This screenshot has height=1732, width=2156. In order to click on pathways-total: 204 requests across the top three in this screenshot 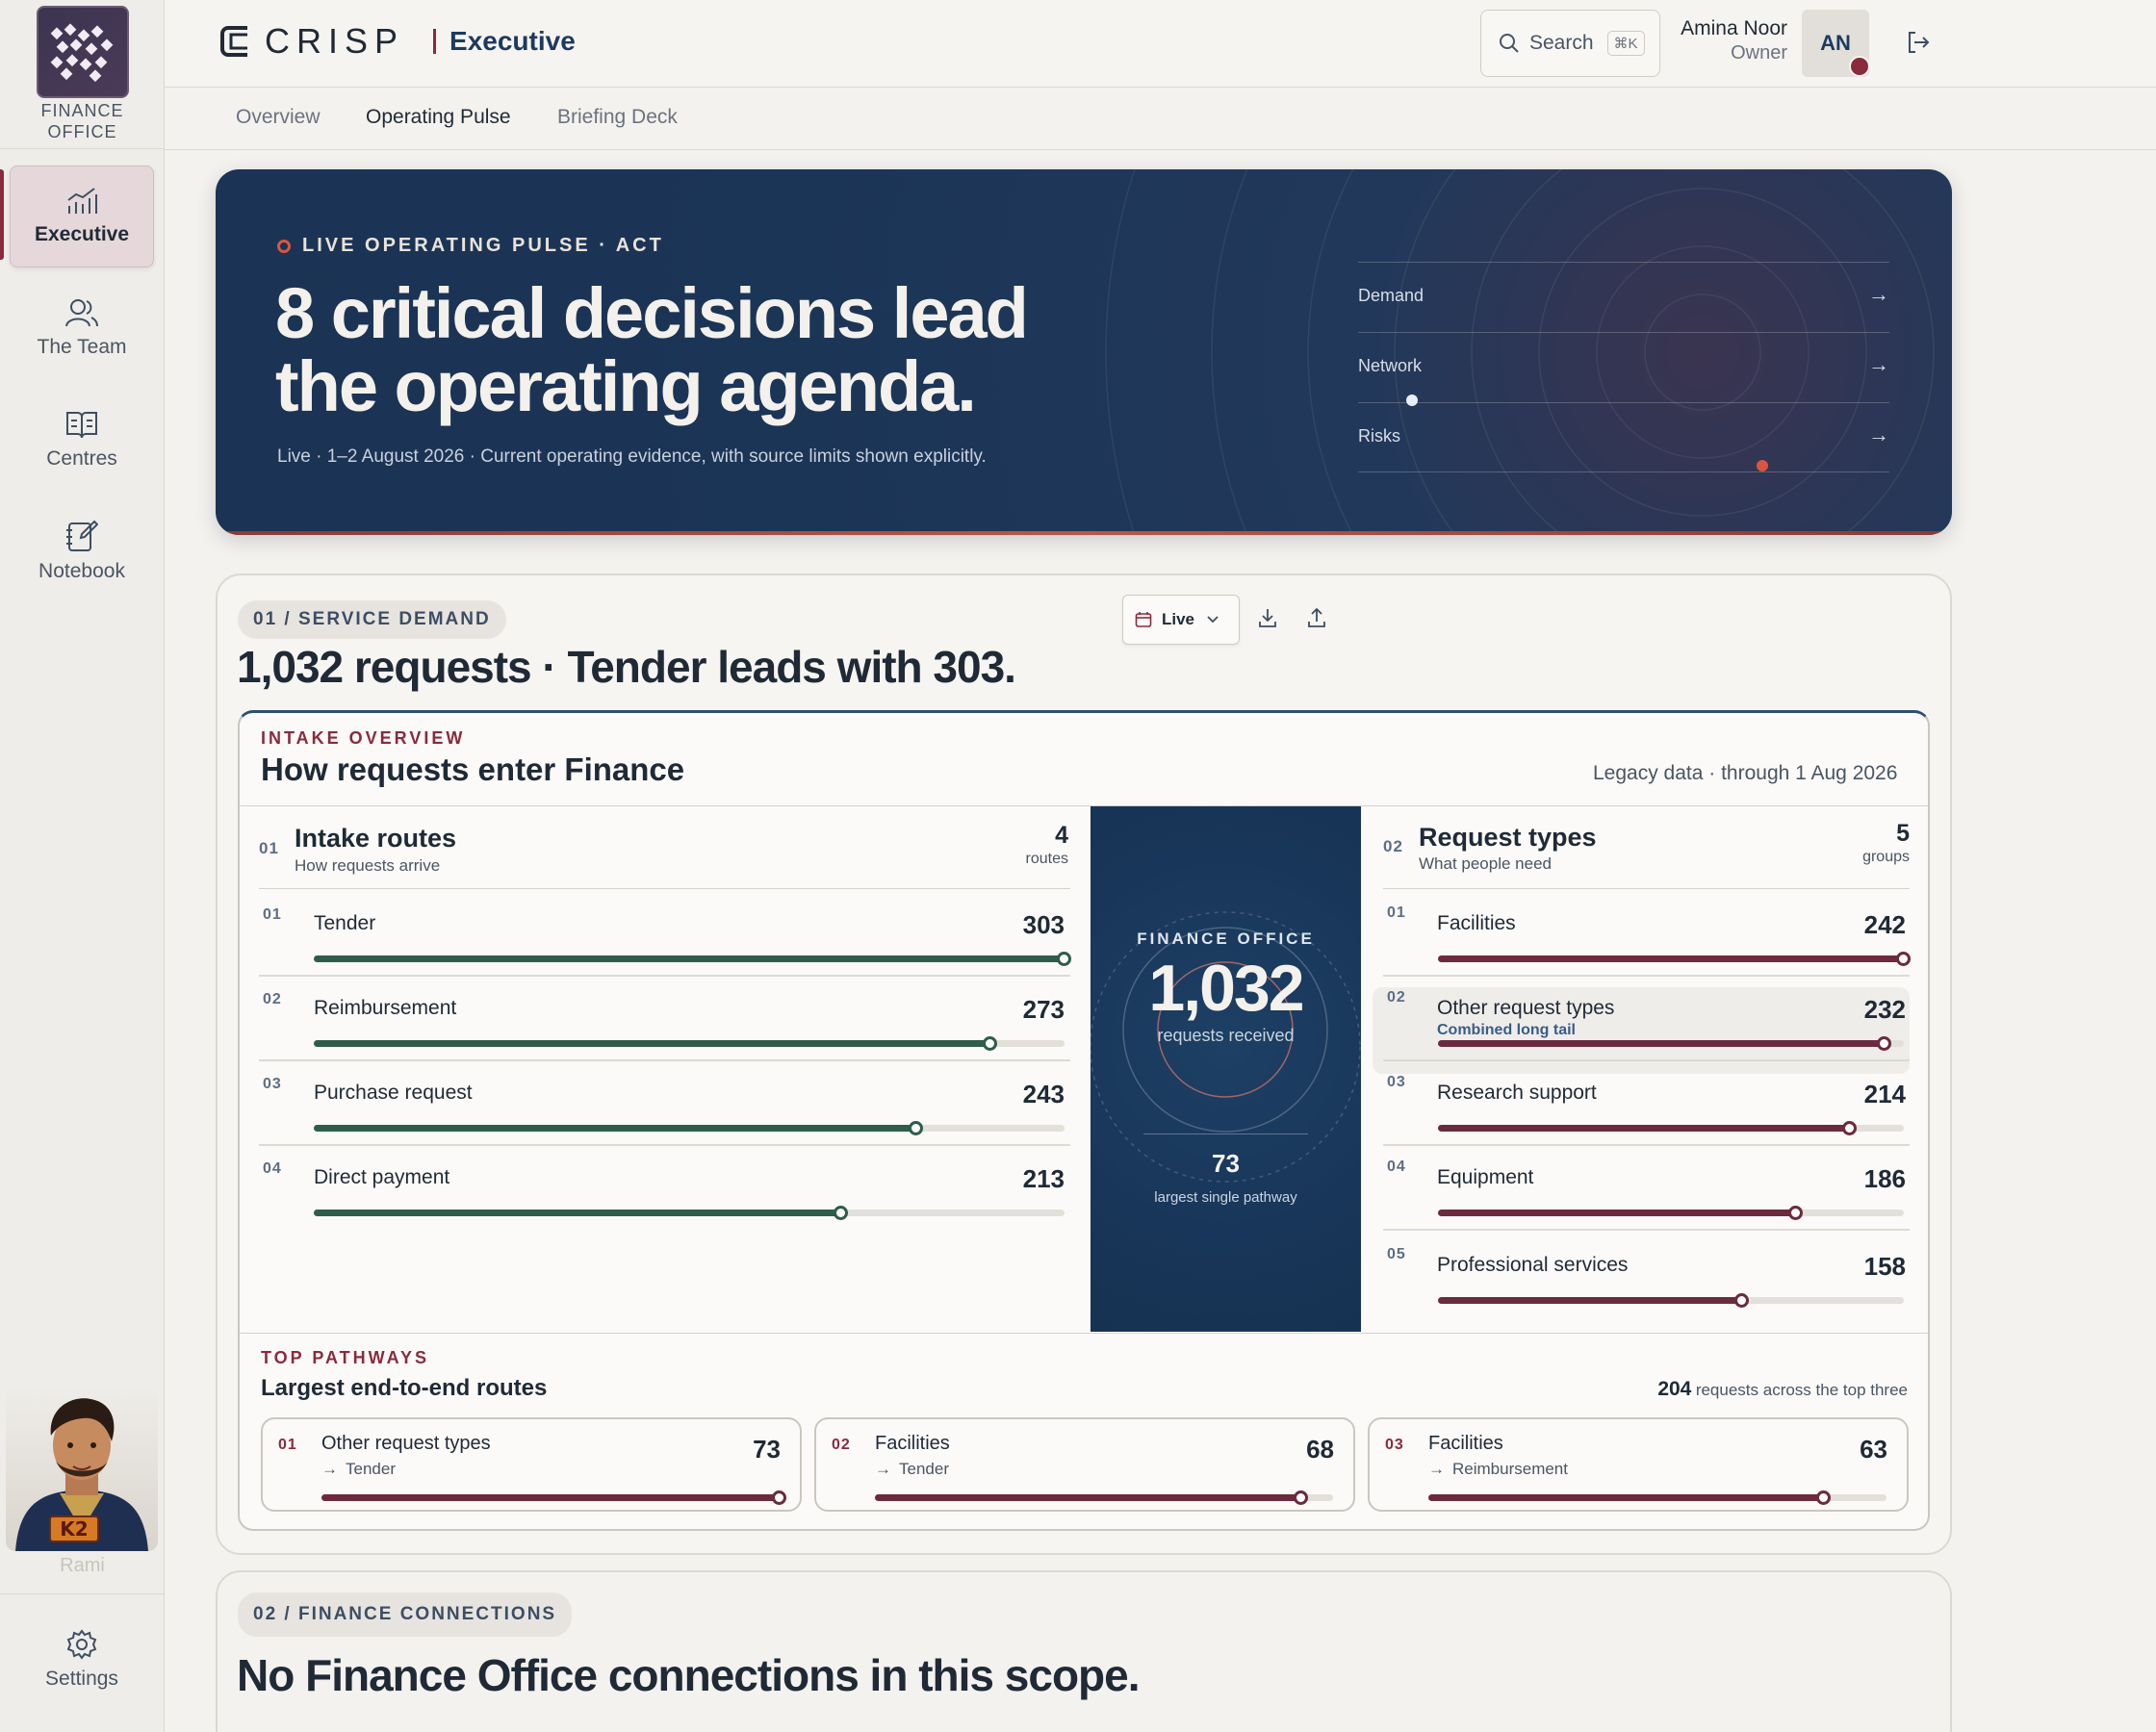, I will do `click(1676, 1389)`.